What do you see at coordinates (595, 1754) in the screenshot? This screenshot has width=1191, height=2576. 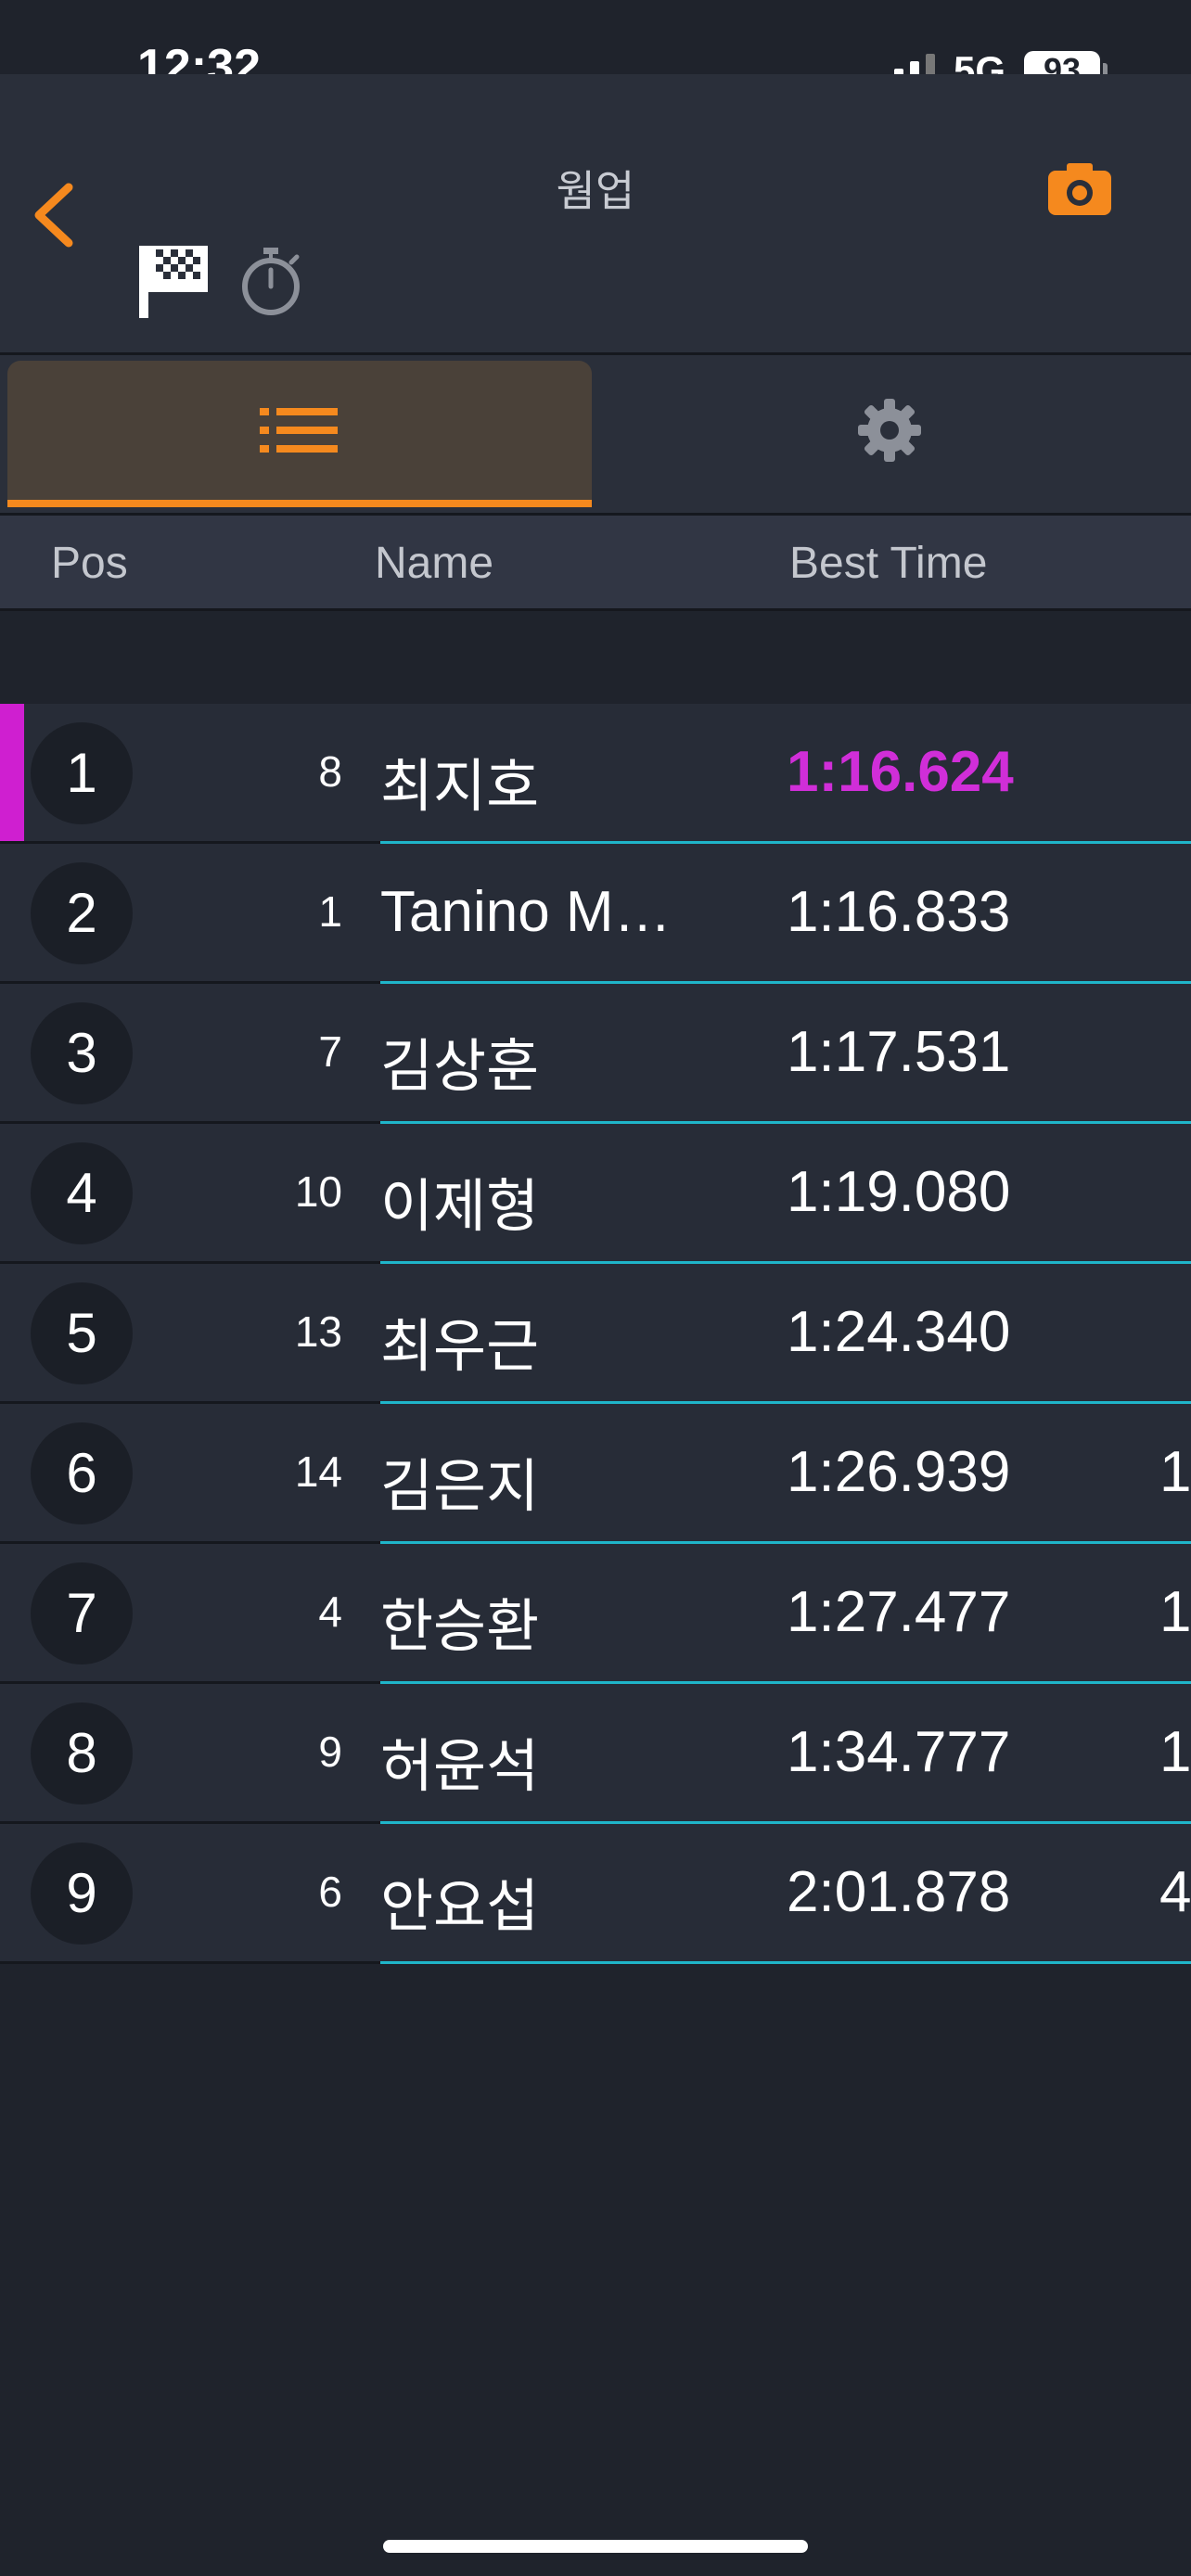 I see `table-row: 8 9 허윤석 1:34.777 1` at bounding box center [595, 1754].